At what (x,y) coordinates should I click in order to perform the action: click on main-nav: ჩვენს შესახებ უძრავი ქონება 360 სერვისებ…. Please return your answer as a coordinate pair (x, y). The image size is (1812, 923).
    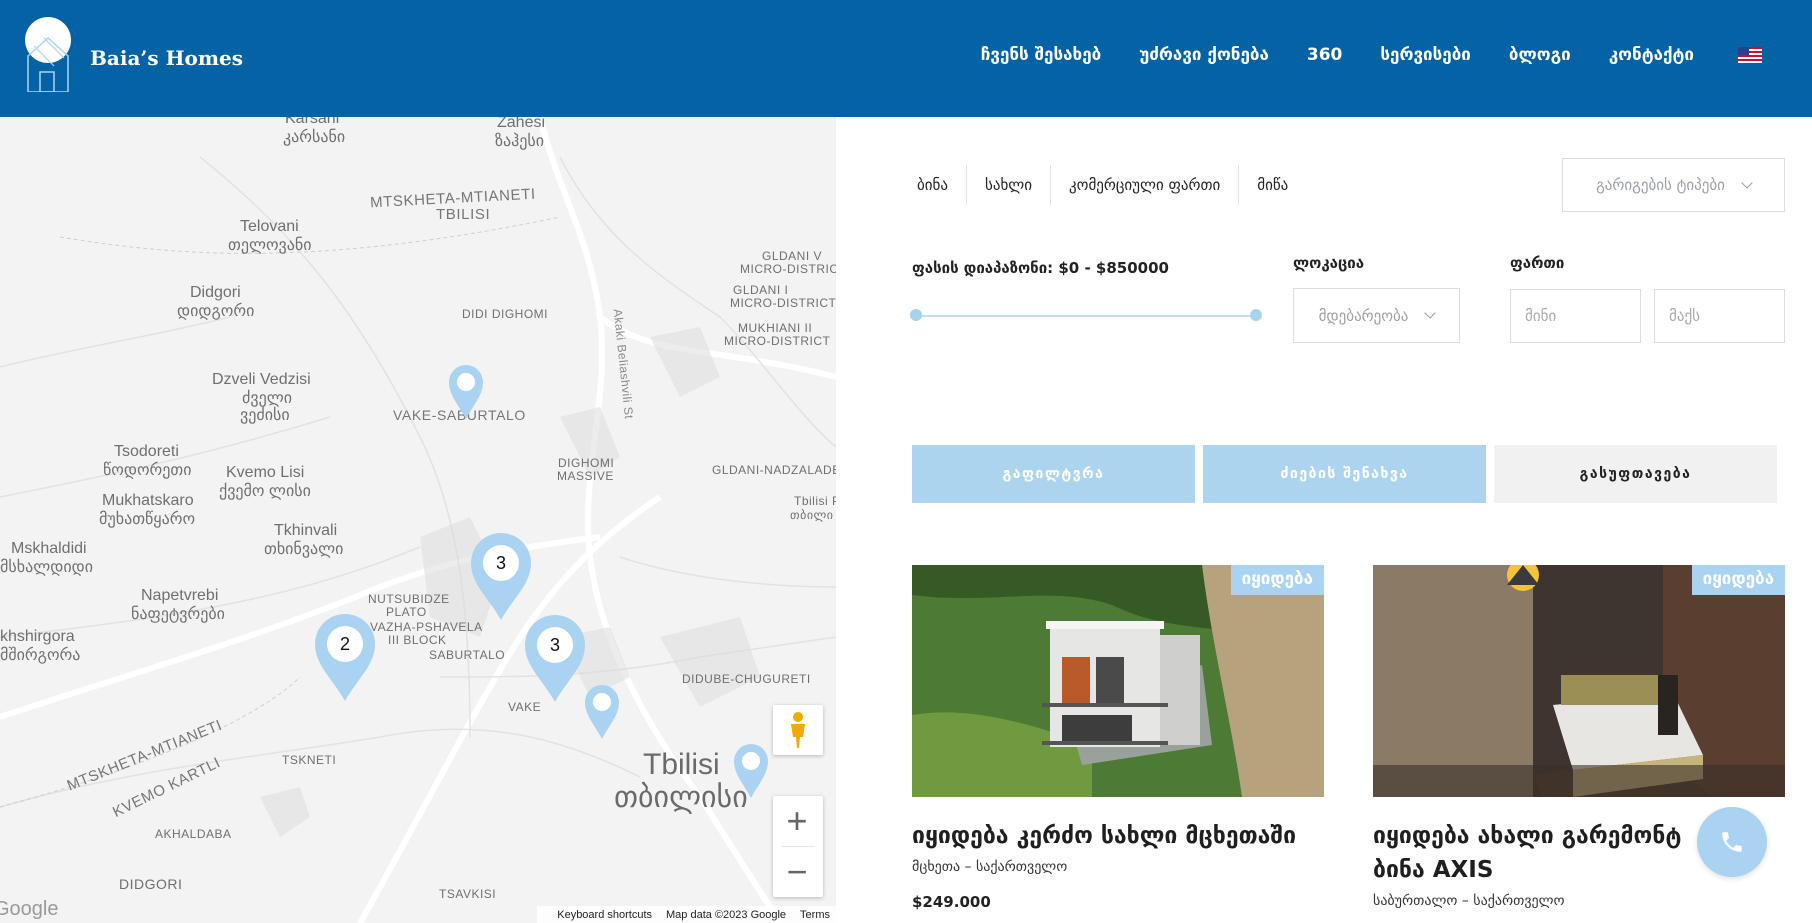
    Looking at the image, I should click on (1377, 55).